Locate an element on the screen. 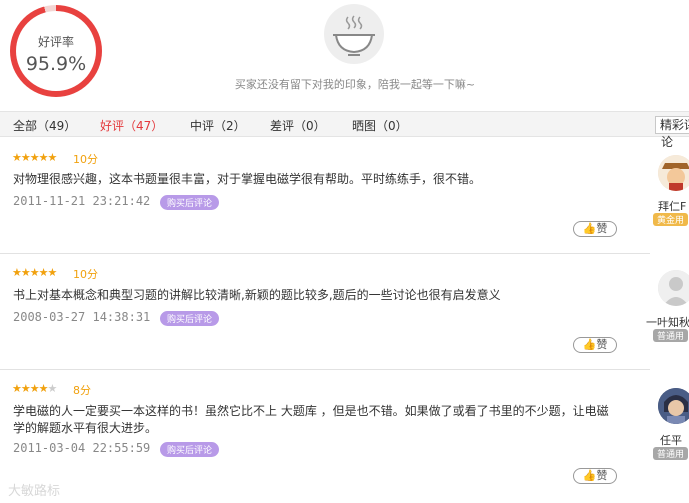  review-3-score: 8分 is located at coordinates (82, 390).